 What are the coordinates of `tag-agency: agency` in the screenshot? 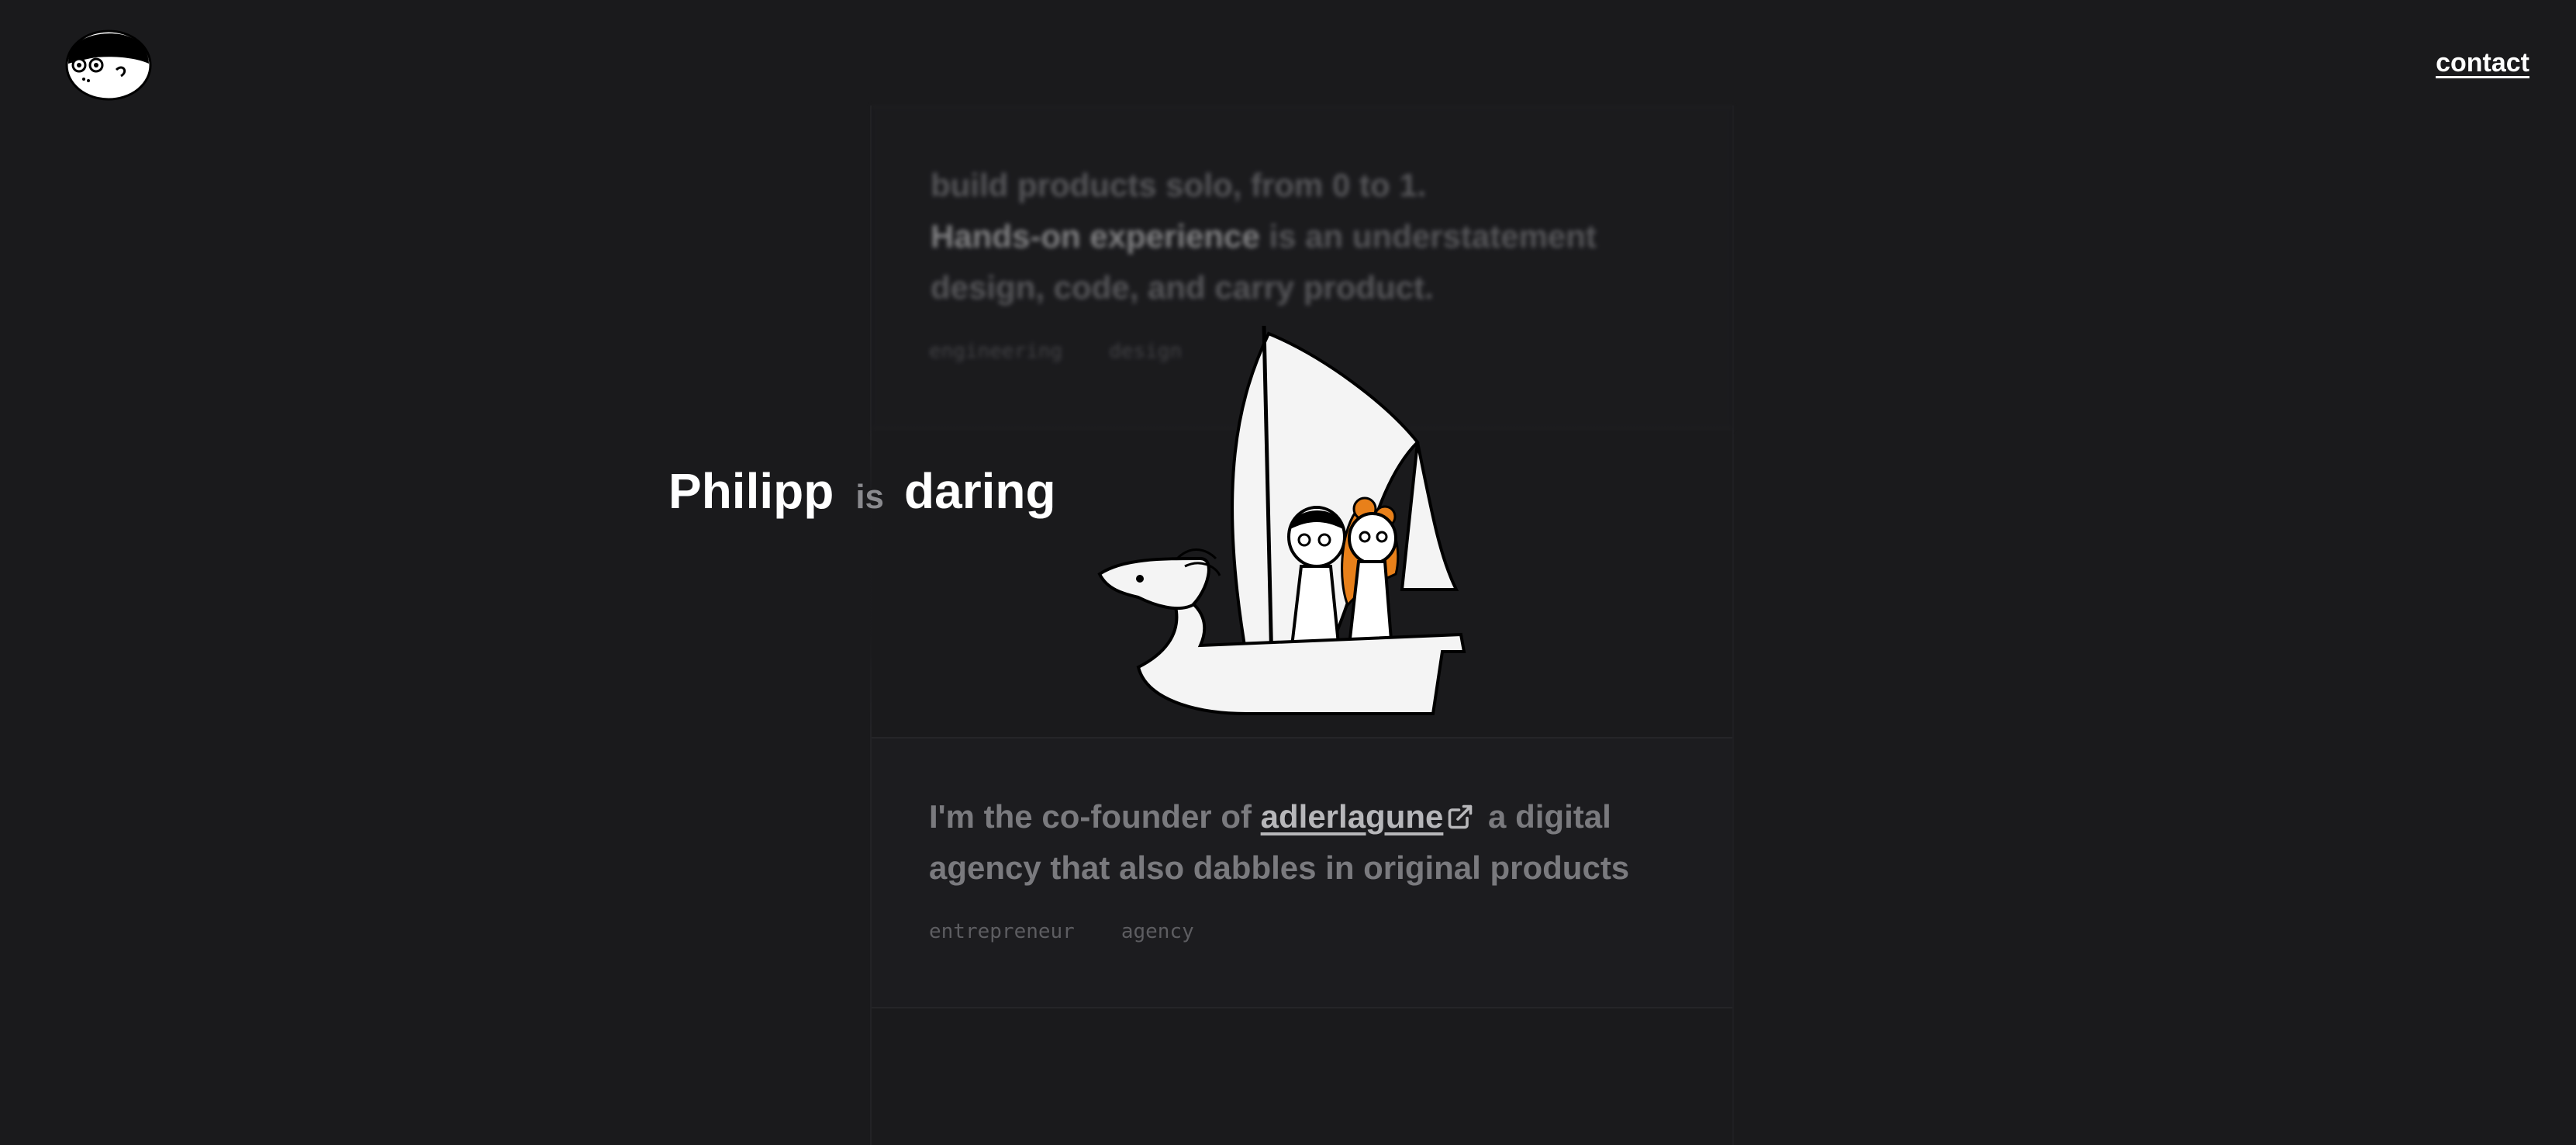 It's located at (1158, 931).